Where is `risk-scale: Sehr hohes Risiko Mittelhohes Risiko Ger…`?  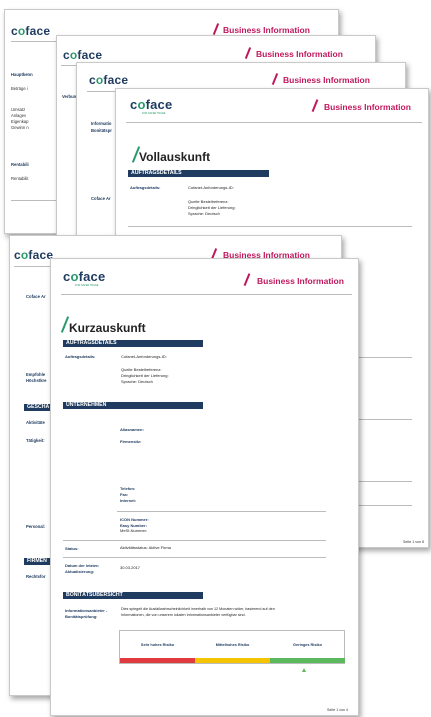 risk-scale: Sehr hohes Risiko Mittelhohes Risiko Ger… is located at coordinates (232, 647).